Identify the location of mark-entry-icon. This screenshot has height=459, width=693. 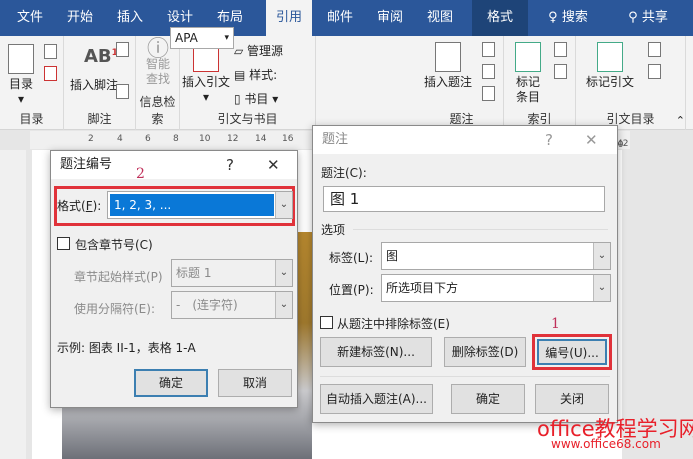
(528, 57).